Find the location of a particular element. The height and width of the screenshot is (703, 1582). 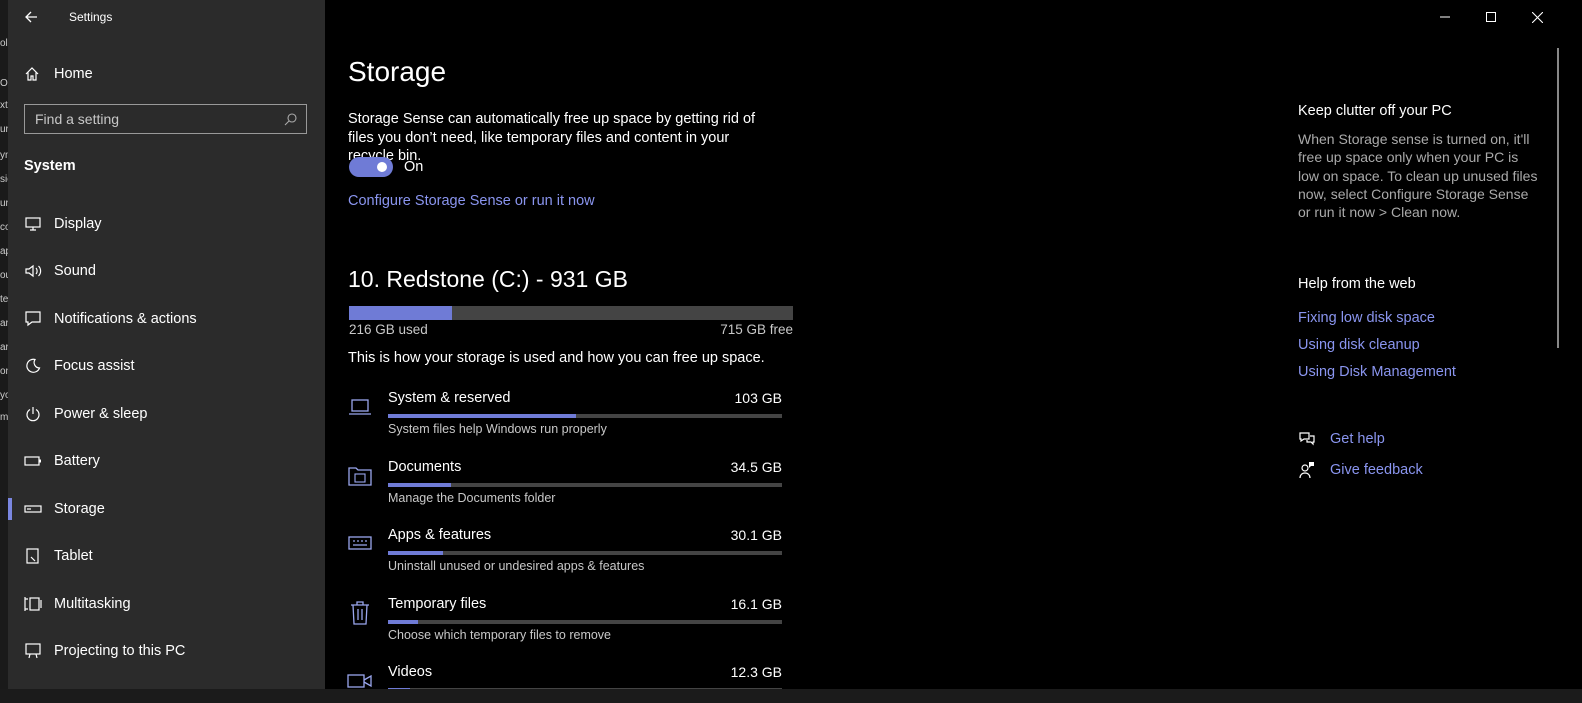

configure-storage-sense-link: Configure Storage Sense or run it now is located at coordinates (471, 201).